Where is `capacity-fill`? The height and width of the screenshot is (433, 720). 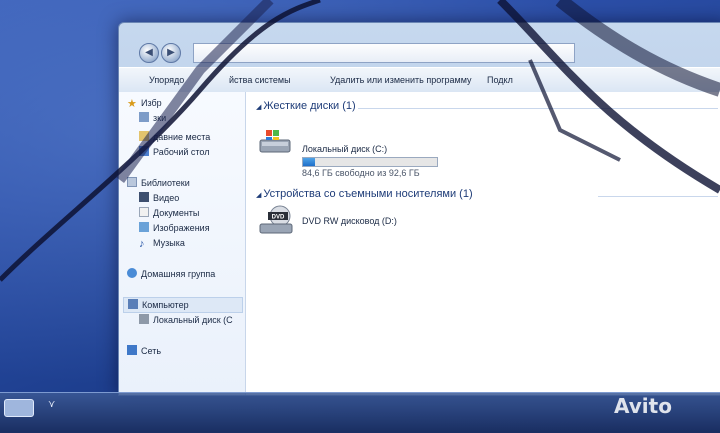
capacity-fill is located at coordinates (309, 162).